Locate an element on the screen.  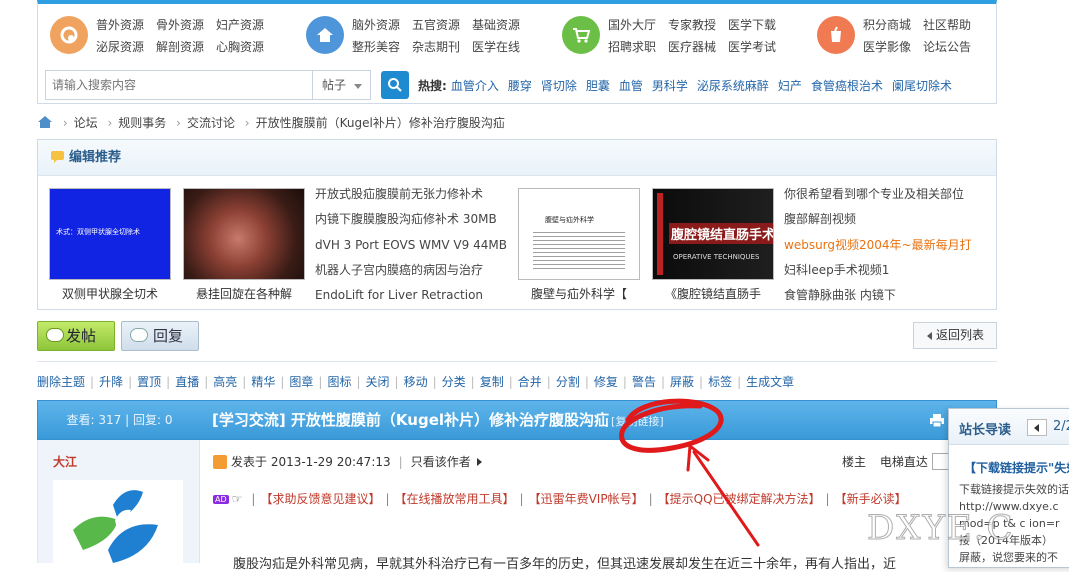
hot-keyword: 血管介入 is located at coordinates (475, 86).